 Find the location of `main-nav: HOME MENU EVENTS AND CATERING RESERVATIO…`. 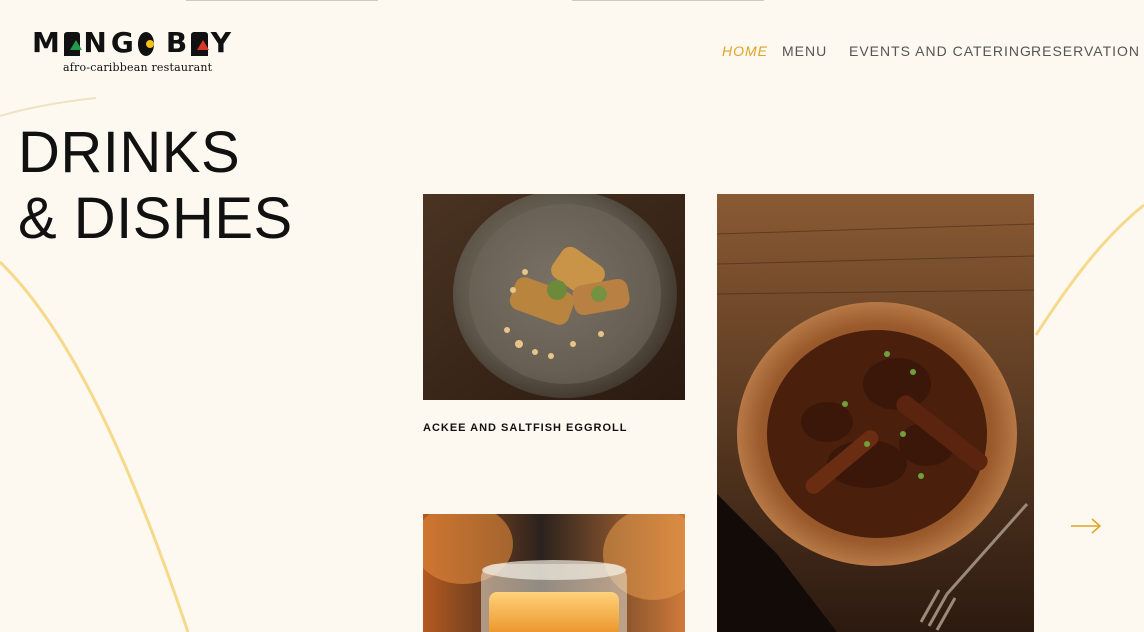

main-nav: HOME MENU EVENTS AND CATERING RESERVATIO… is located at coordinates (572, 52).